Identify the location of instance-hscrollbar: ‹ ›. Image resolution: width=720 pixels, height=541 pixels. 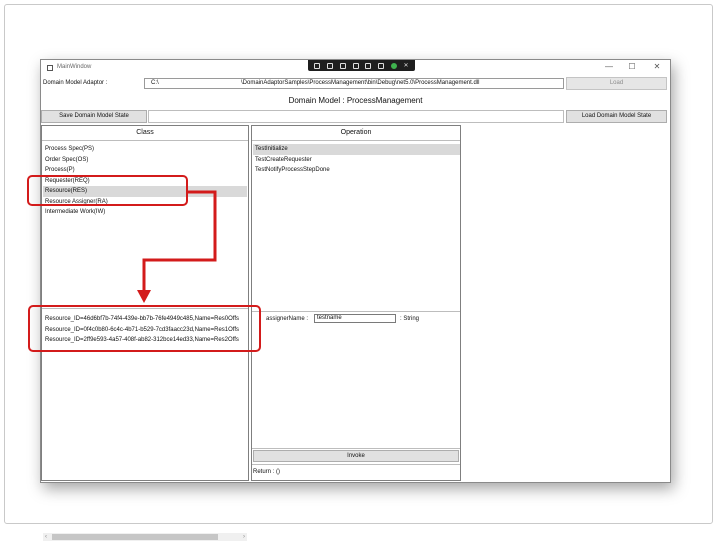
(145, 537).